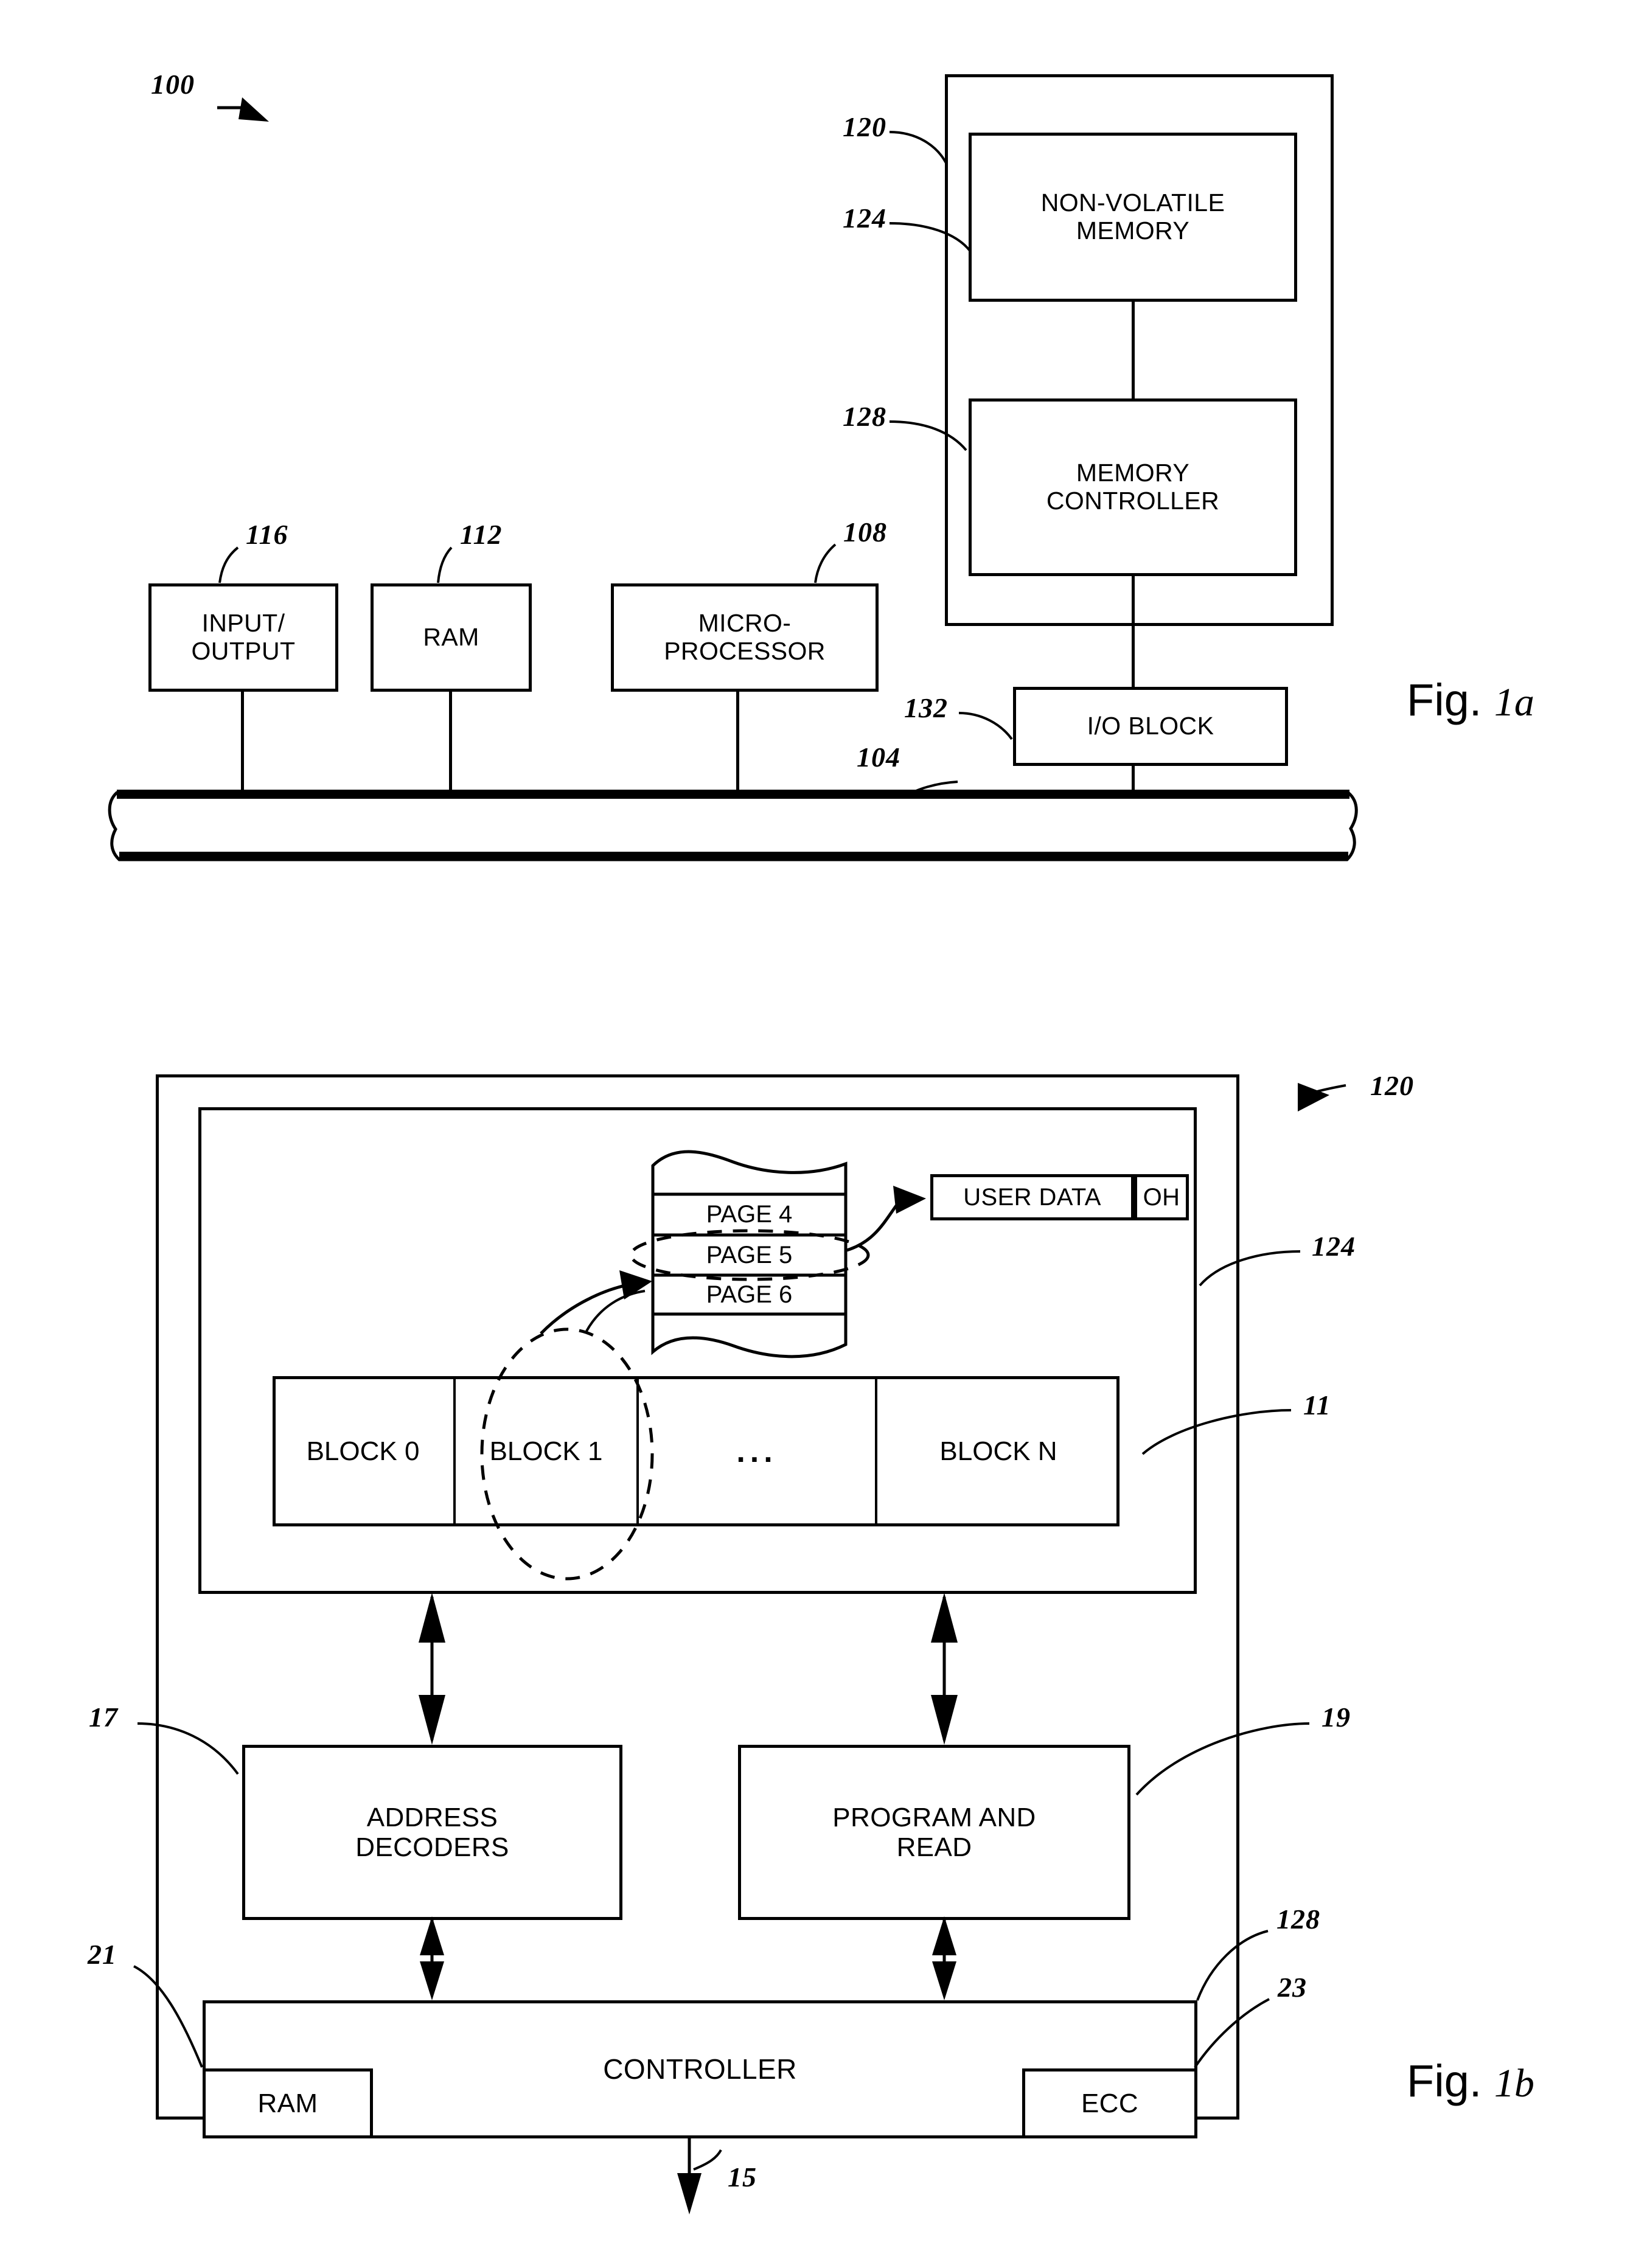  I want to click on ref-numeral-17: 17, so click(103, 1717).